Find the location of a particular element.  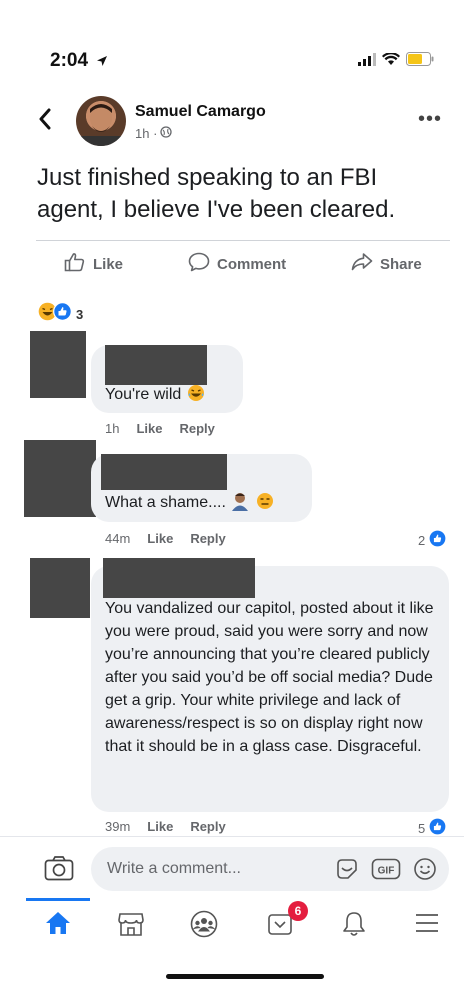

comment-like-count: 2 is located at coordinates (432, 540).